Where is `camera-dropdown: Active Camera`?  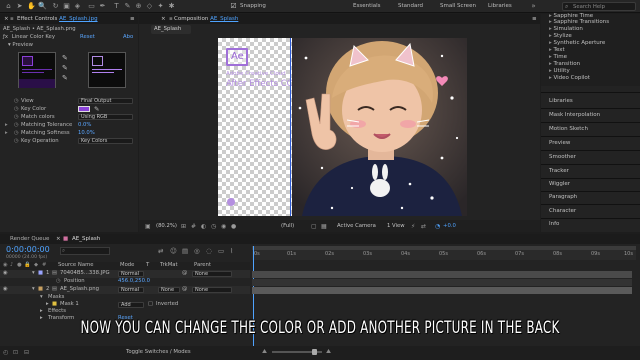
camera-dropdown: Active Camera is located at coordinates (356, 226).